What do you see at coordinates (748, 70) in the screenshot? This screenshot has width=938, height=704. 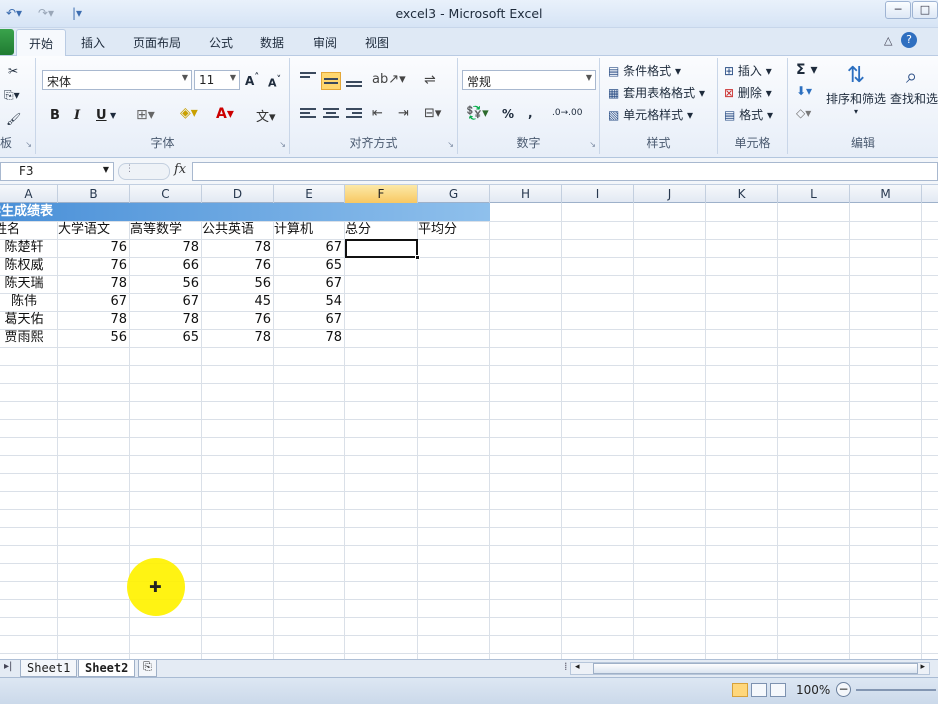 I see `insert-cells-button: ⊞ 插入 ▾` at bounding box center [748, 70].